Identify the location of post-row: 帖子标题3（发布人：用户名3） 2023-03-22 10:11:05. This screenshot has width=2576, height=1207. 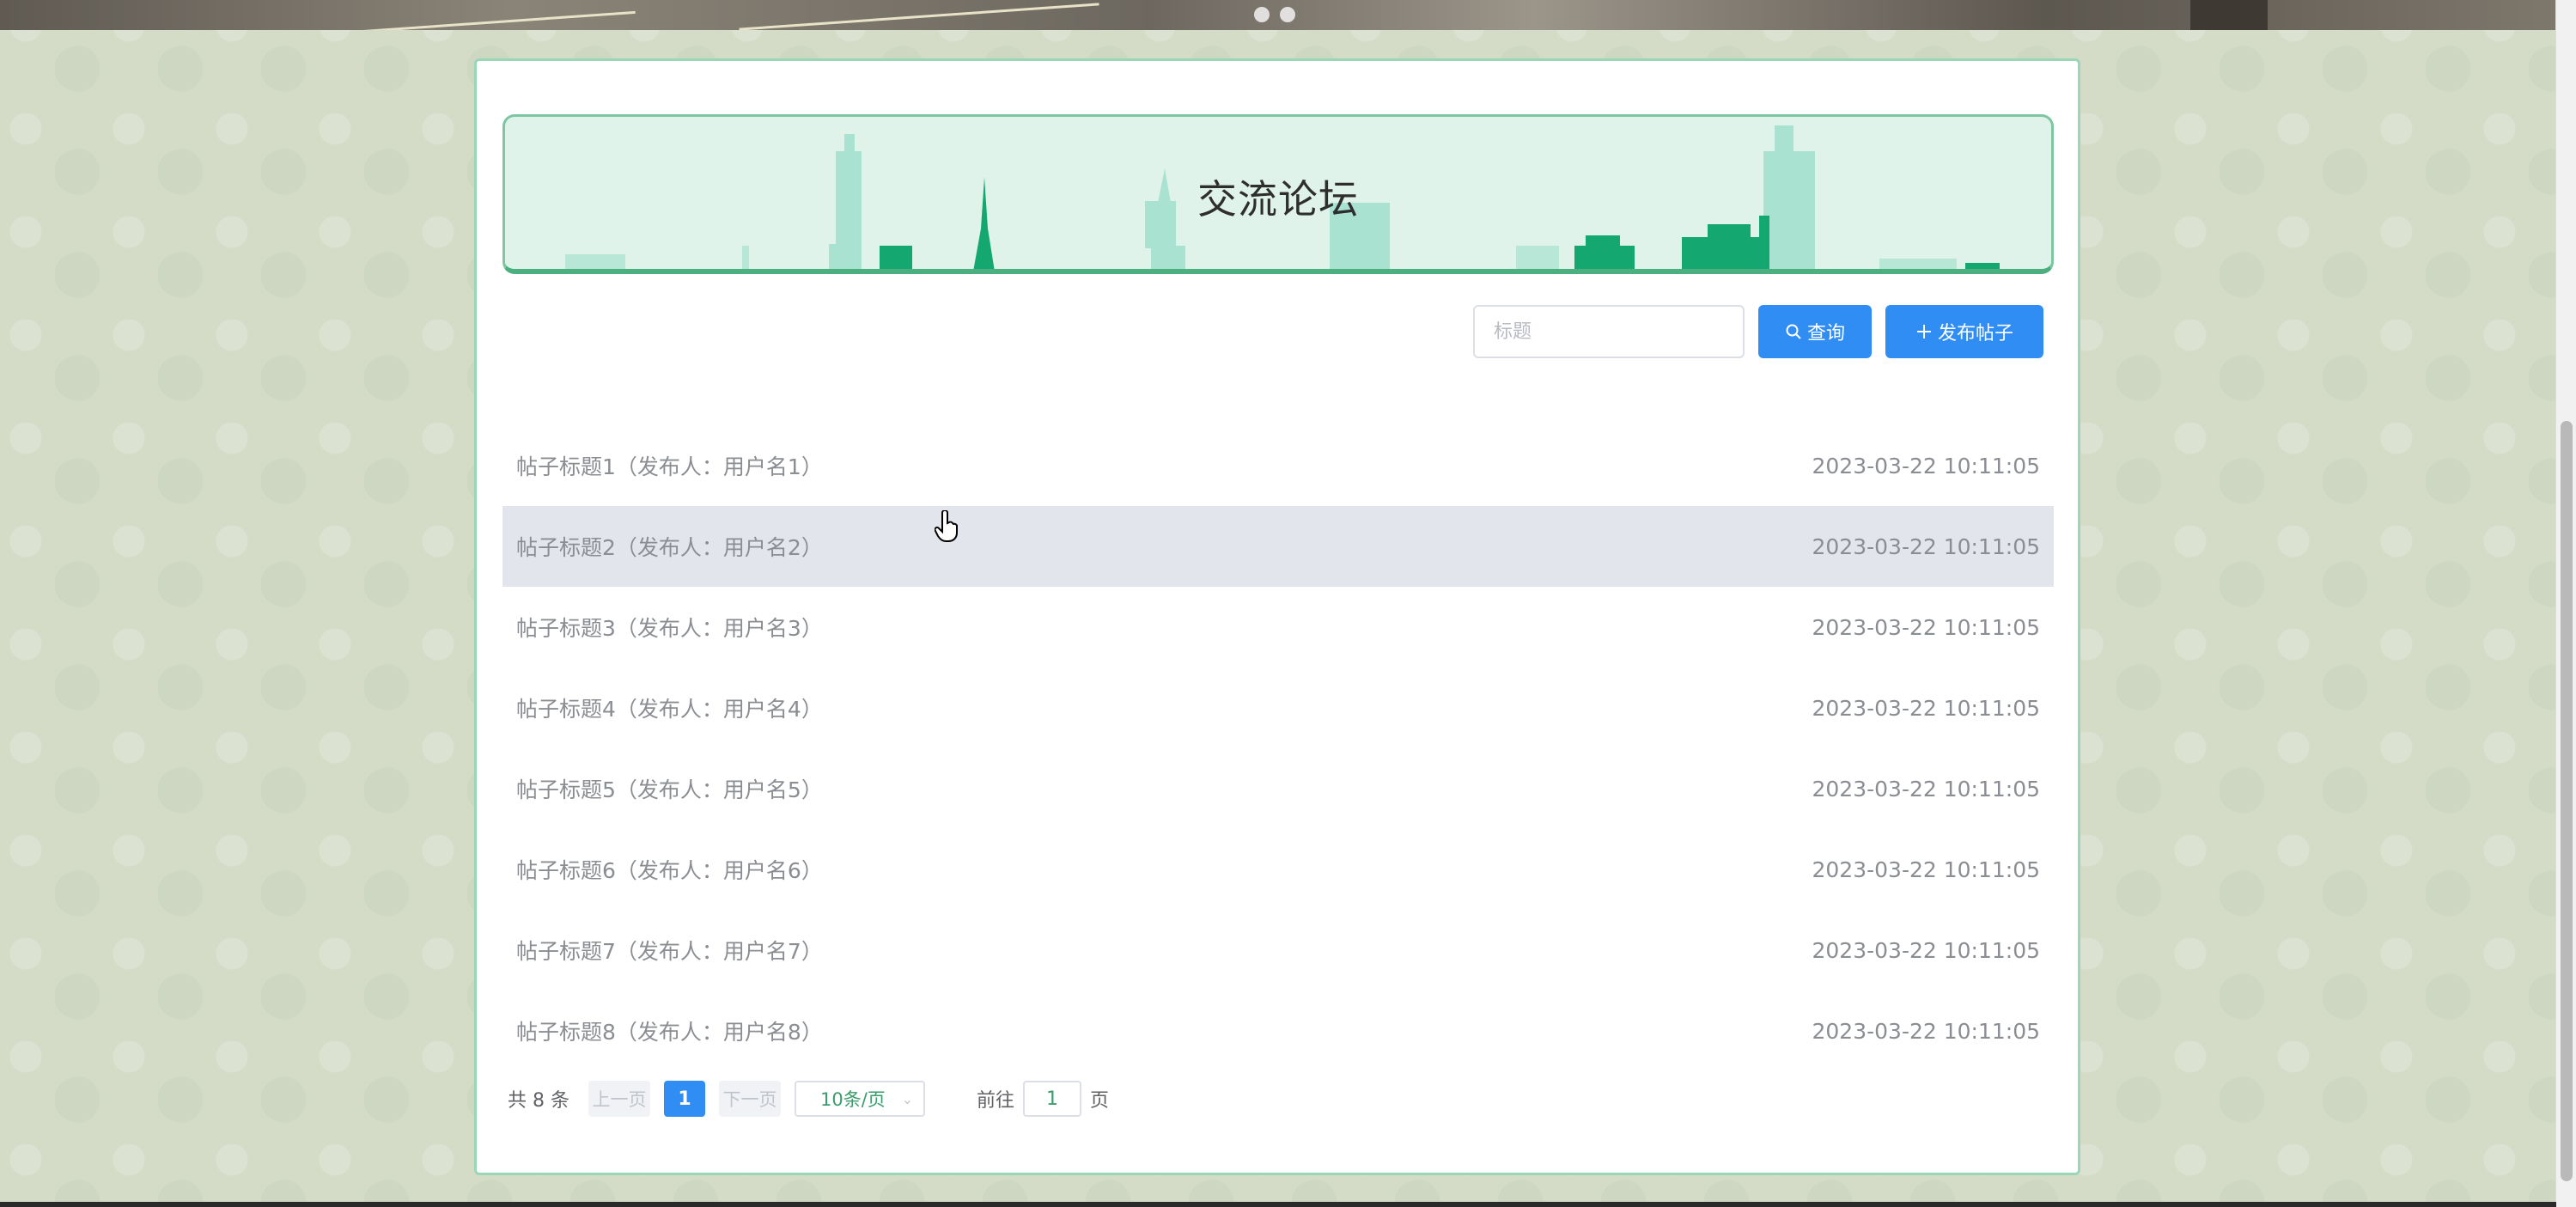
(1278, 627).